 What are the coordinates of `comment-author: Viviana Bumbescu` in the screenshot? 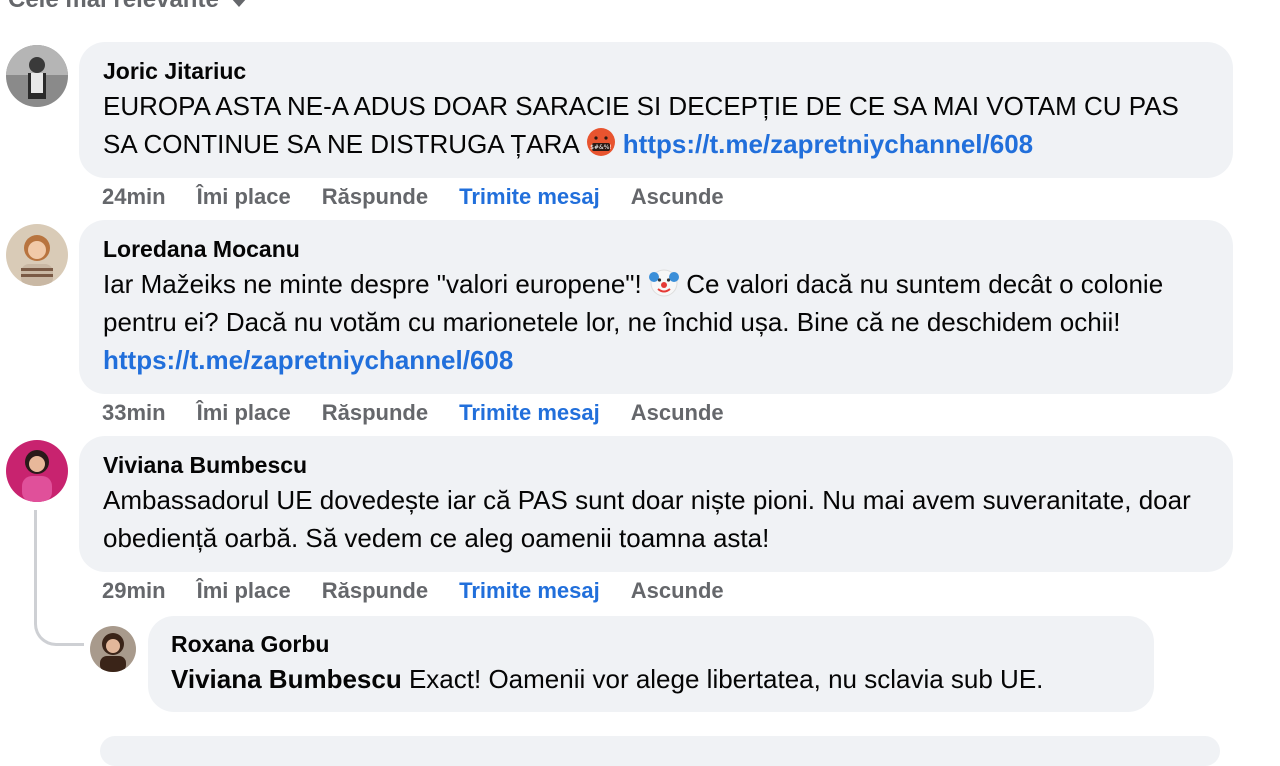 It's located at (656, 465).